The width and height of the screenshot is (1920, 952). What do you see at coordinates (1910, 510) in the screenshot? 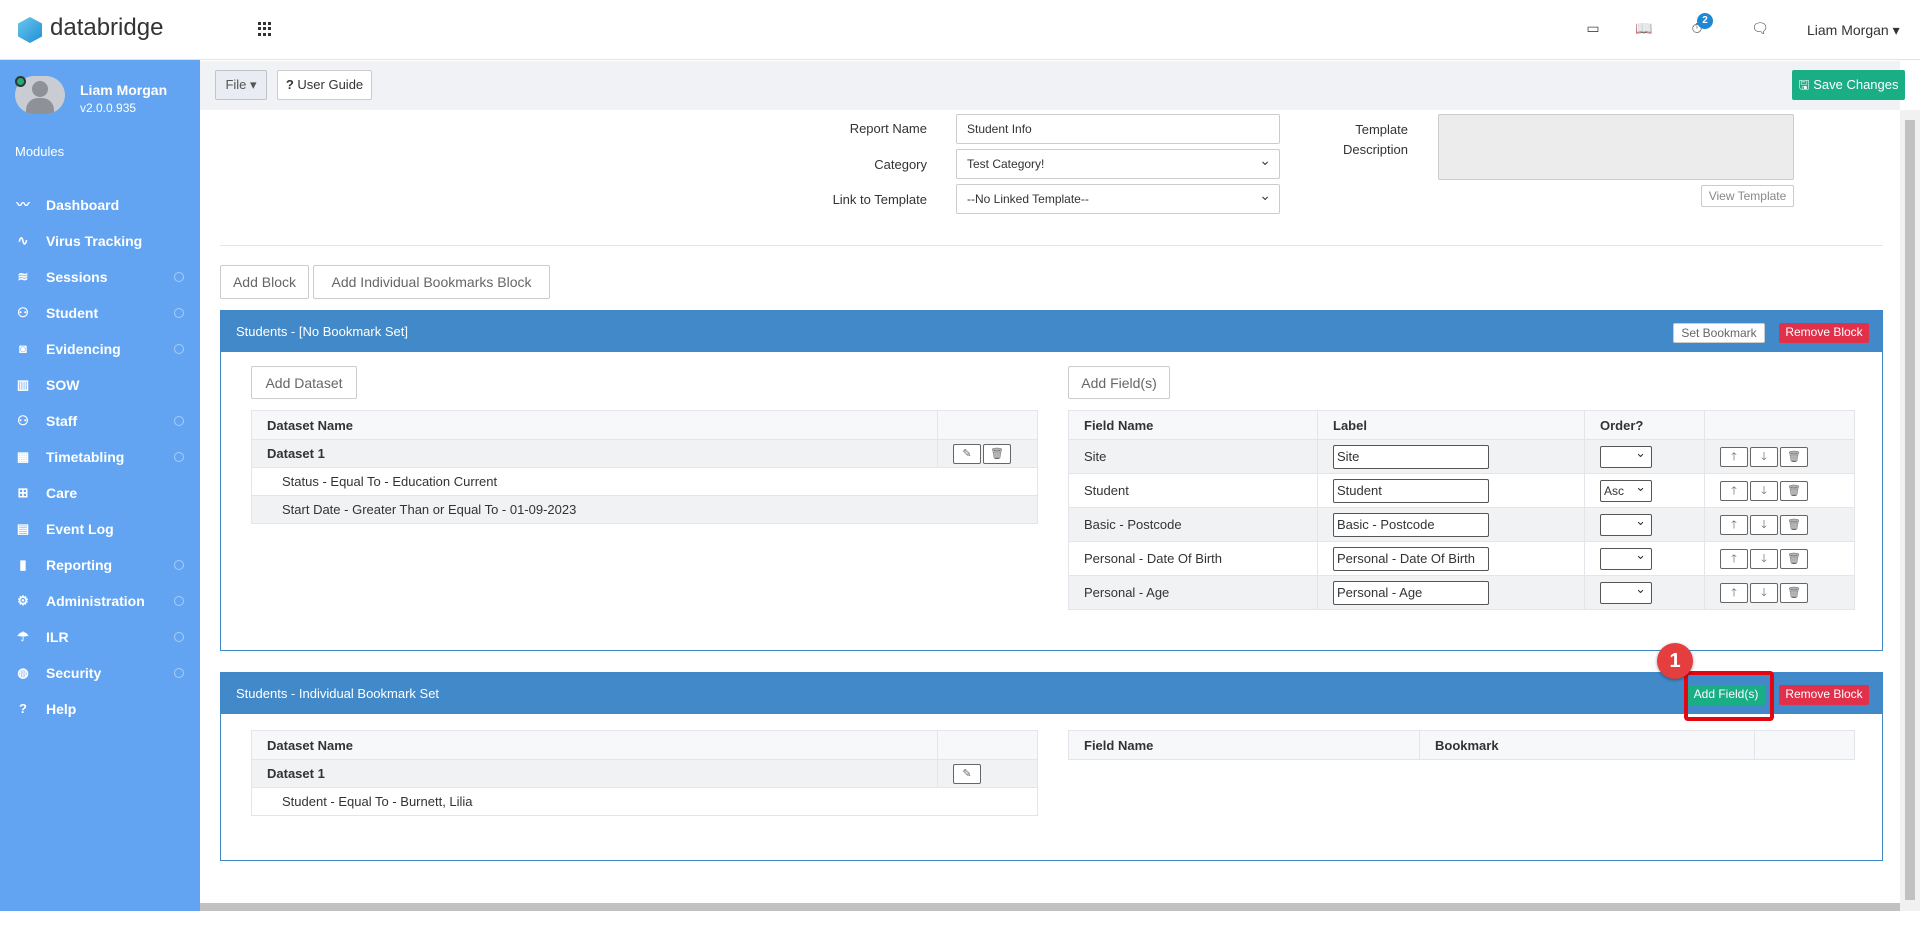
I see `scrollbar-thumb` at bounding box center [1910, 510].